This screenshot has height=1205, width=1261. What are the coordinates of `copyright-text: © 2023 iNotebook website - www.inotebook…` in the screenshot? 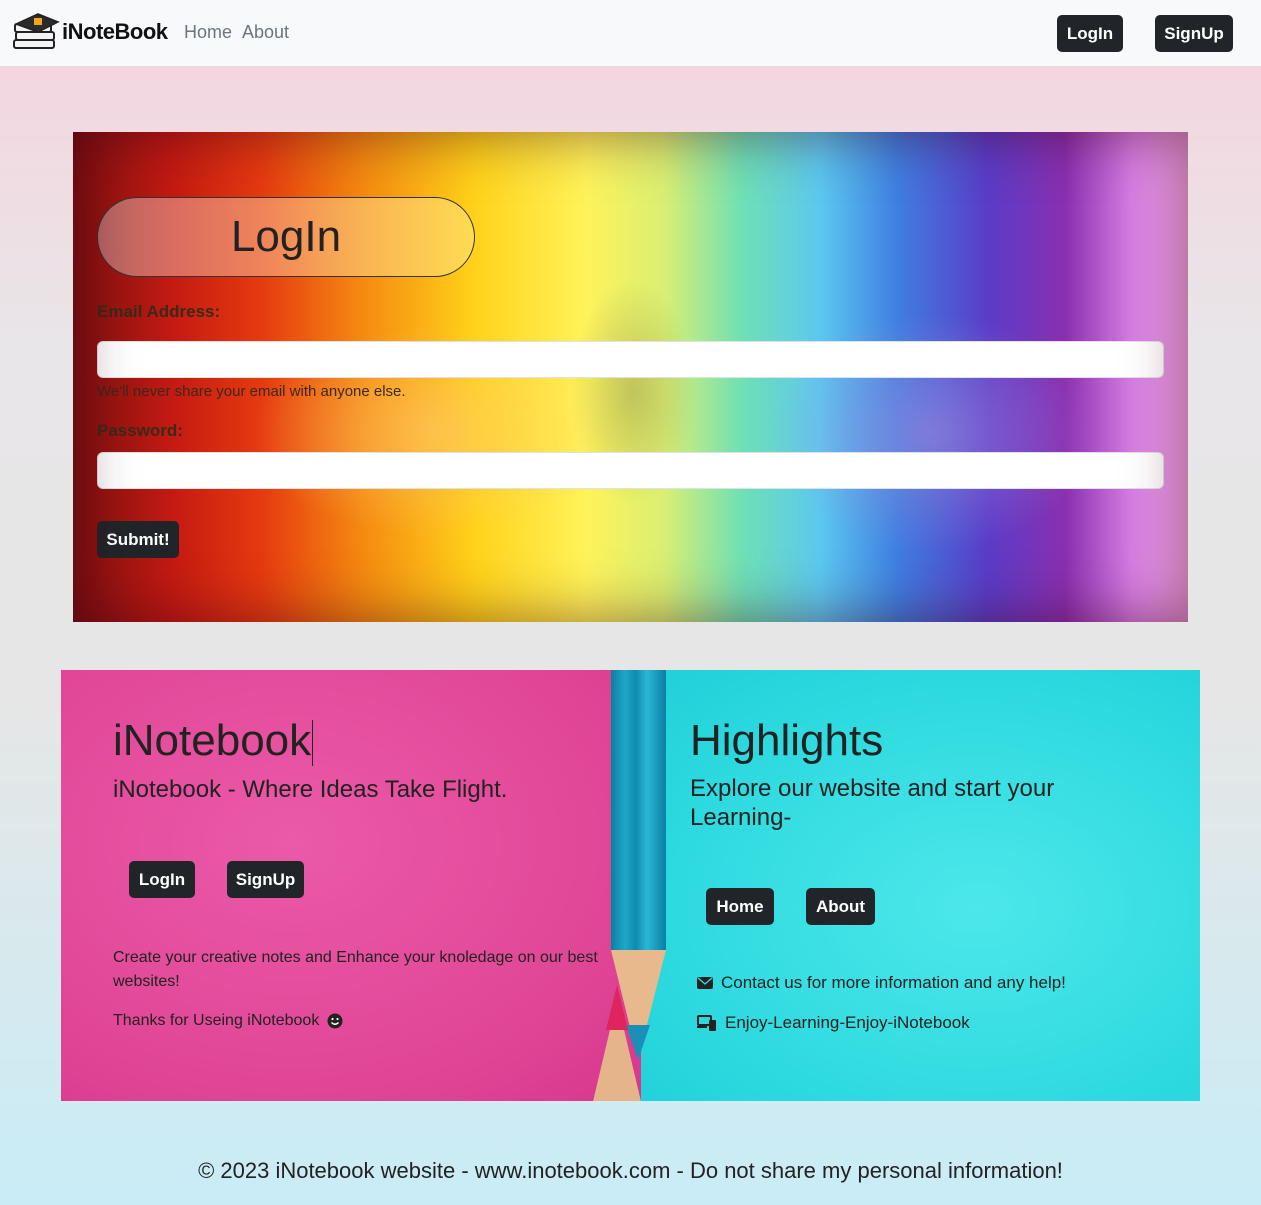 It's located at (630, 1170).